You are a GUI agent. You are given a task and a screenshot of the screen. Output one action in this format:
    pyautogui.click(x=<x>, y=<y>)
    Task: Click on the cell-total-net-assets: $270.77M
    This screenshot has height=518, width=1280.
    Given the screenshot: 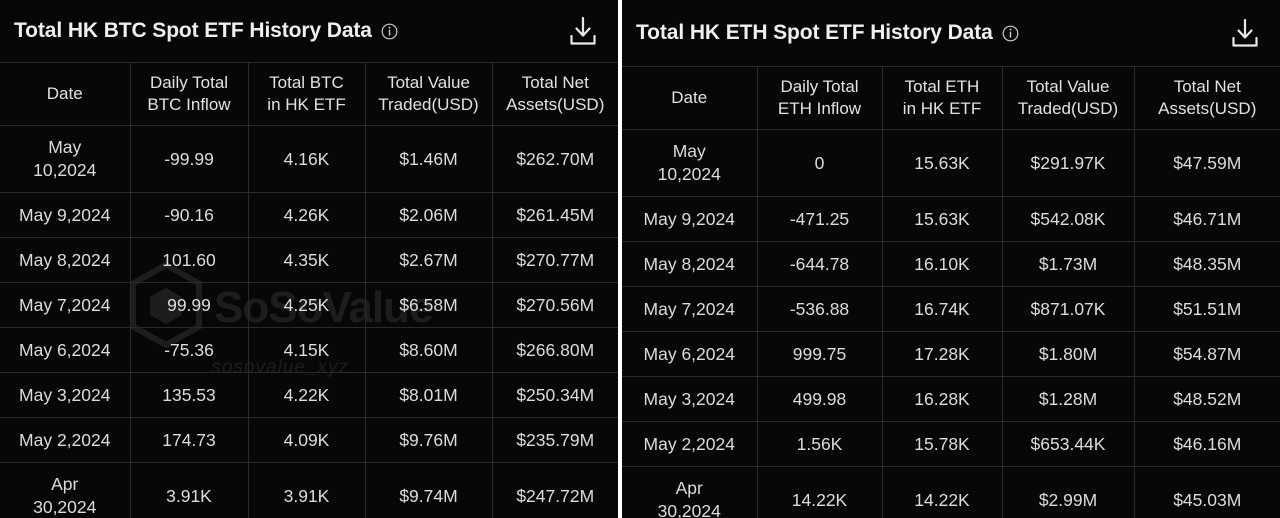 What is the action you would take?
    pyautogui.click(x=554, y=260)
    